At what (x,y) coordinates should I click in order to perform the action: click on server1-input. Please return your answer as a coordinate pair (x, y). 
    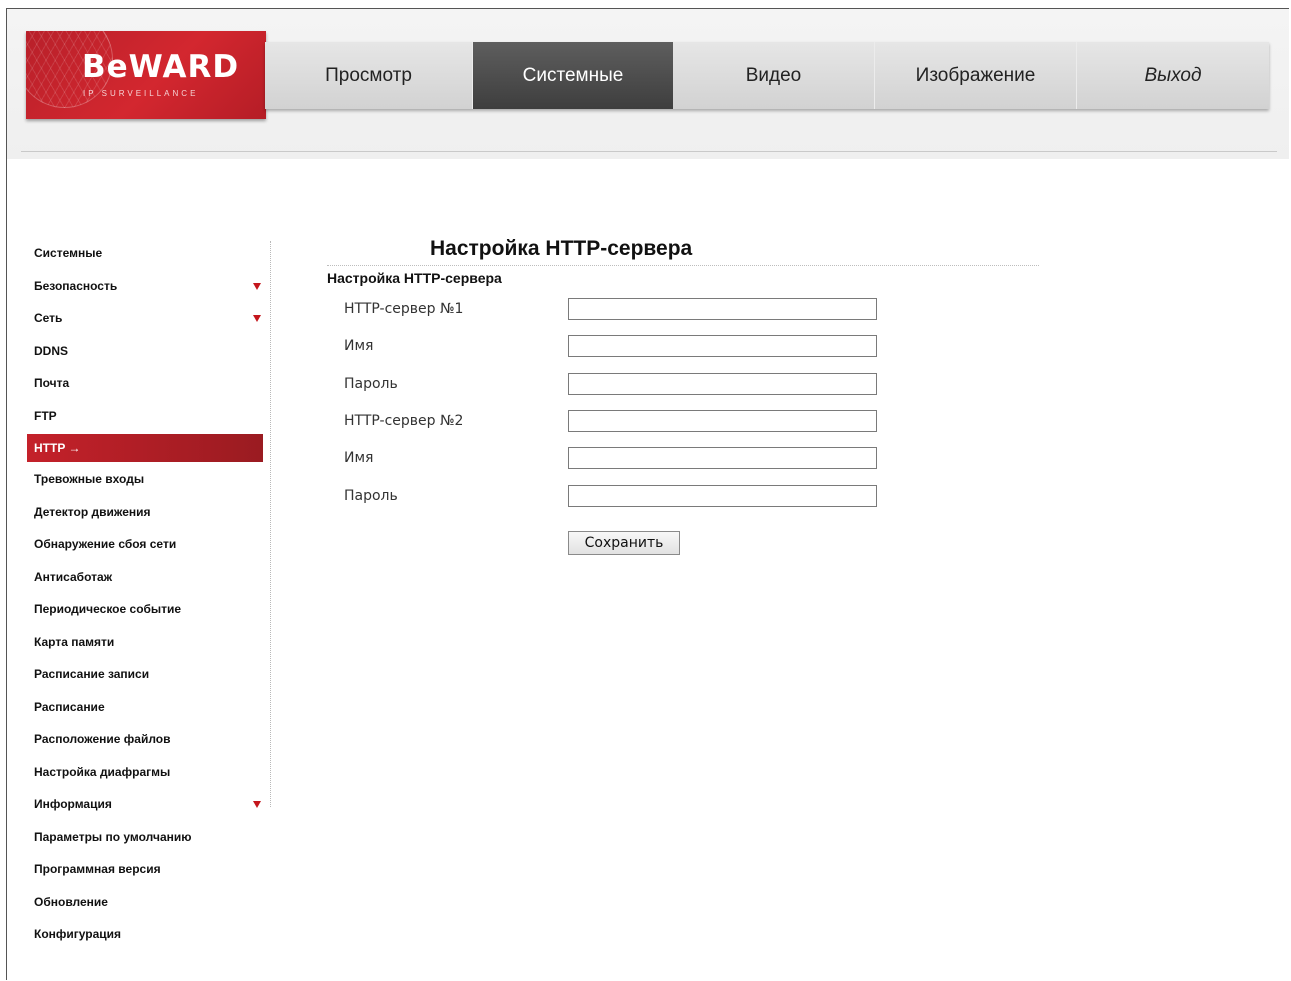
    Looking at the image, I should click on (722, 309).